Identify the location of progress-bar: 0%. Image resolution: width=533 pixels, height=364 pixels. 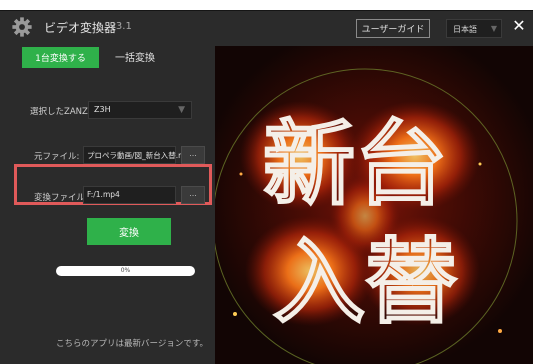
(125, 271).